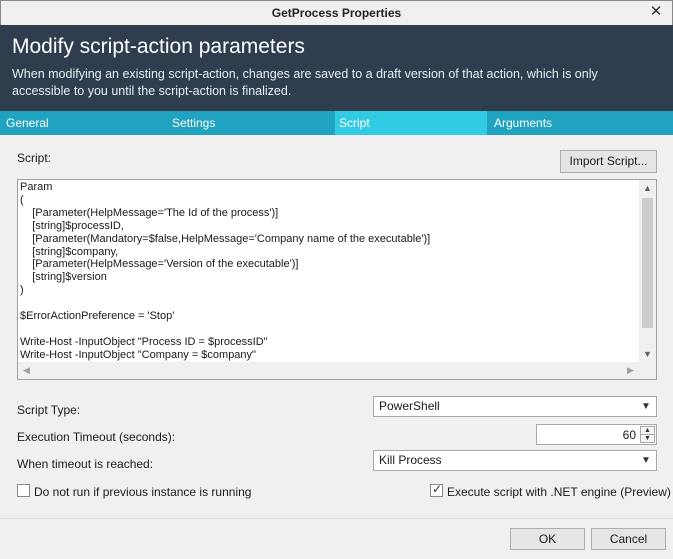 The image size is (673, 559). What do you see at coordinates (410, 460) in the screenshot?
I see `on-timeout-value: Kill Process` at bounding box center [410, 460].